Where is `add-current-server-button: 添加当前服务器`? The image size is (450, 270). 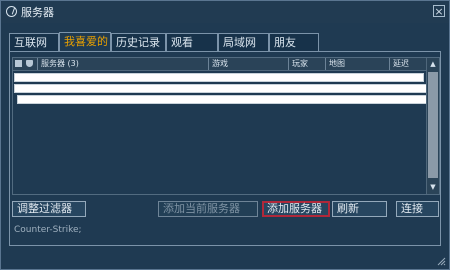 add-current-server-button: 添加当前服务器 is located at coordinates (208, 209).